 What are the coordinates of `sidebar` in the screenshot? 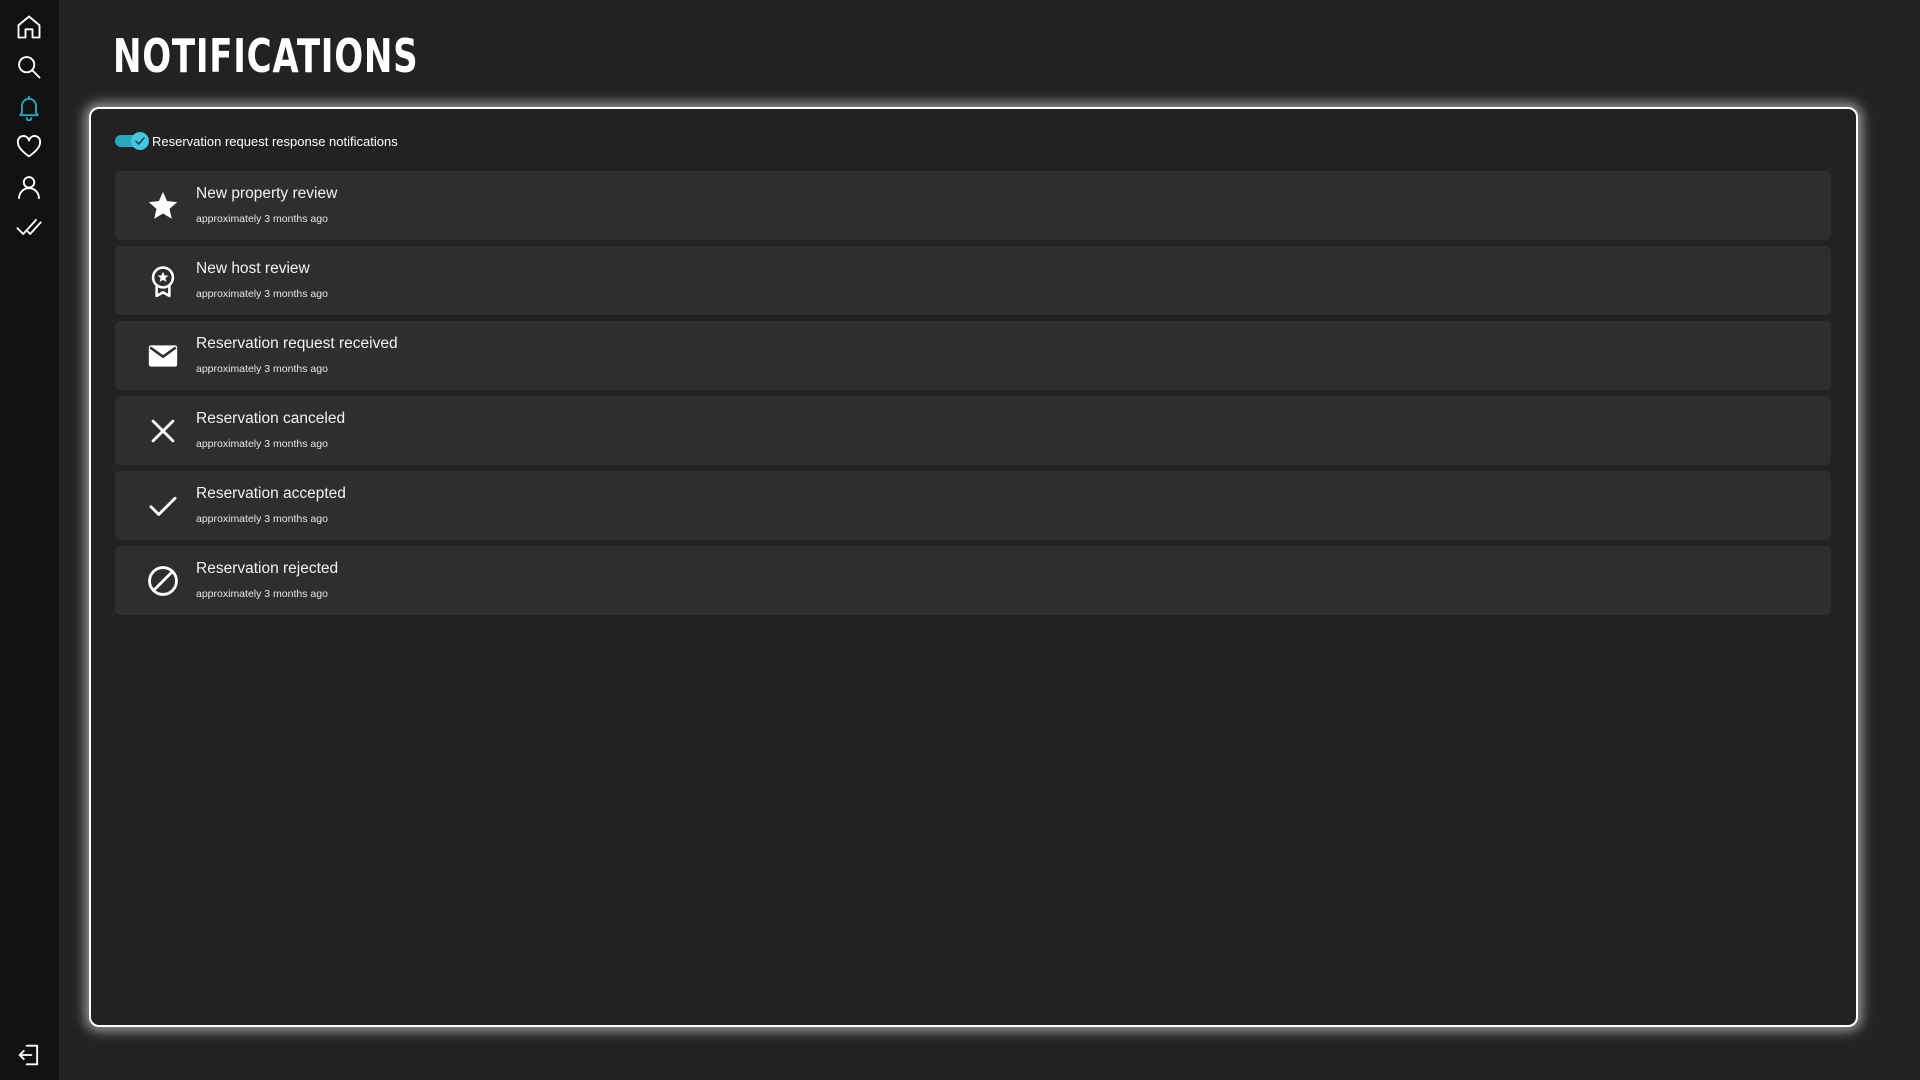 It's located at (29, 540).